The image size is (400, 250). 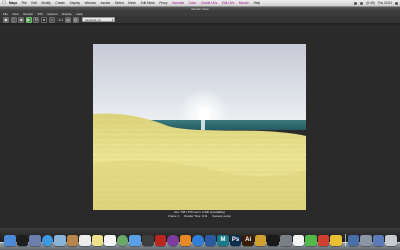 I want to click on volume-icon, so click(x=362, y=3).